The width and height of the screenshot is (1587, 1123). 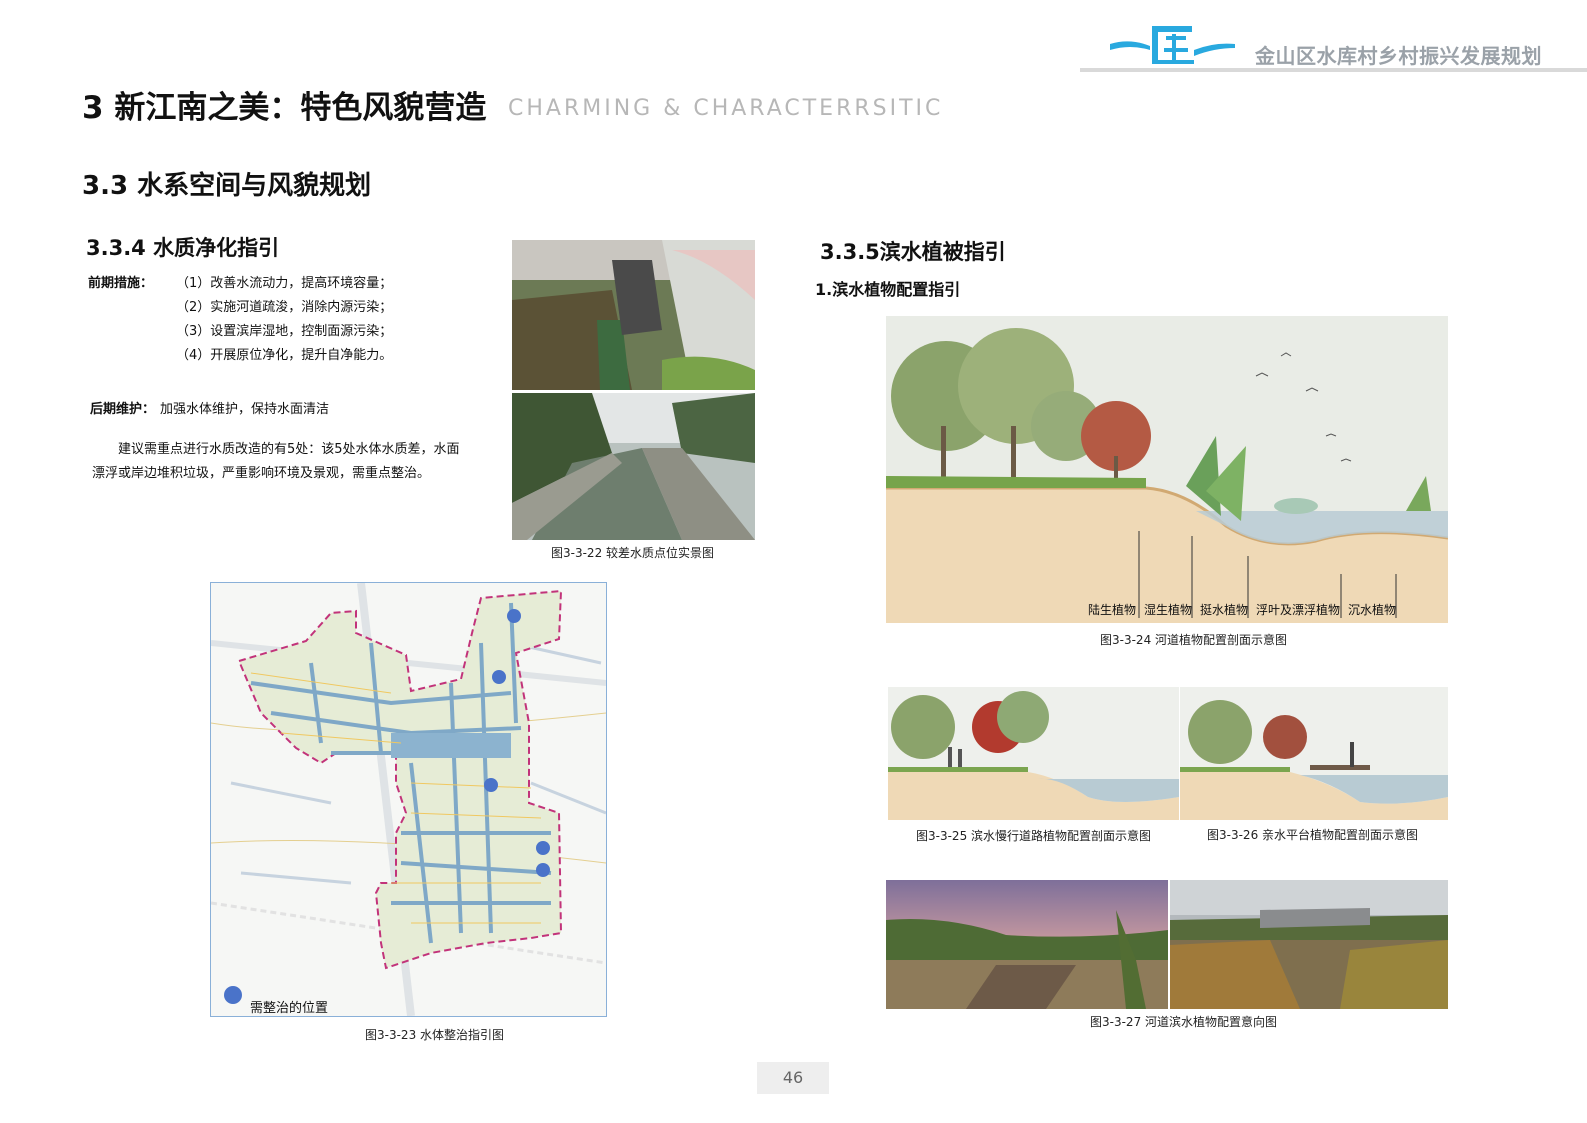 What do you see at coordinates (1333, 70) in the screenshot?
I see `header-divider` at bounding box center [1333, 70].